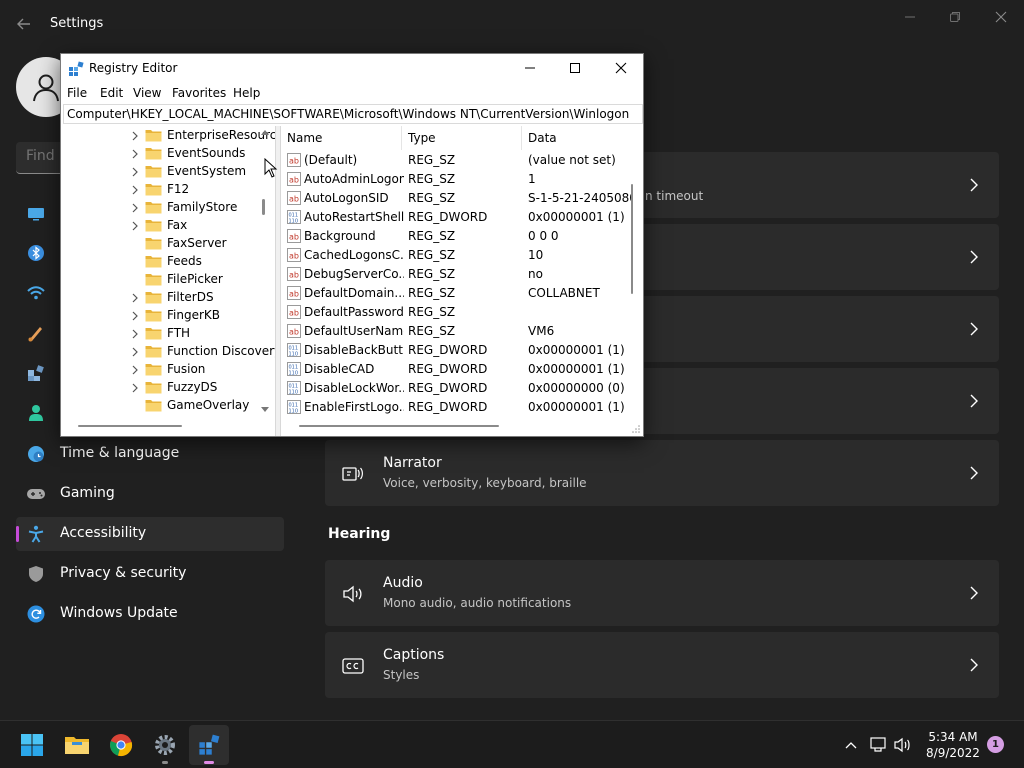  Describe the element at coordinates (462, 369) in the screenshot. I see `registry-value-row: 011 110 DisableCAD REG_DWORD 0x00000001 (1)` at that location.